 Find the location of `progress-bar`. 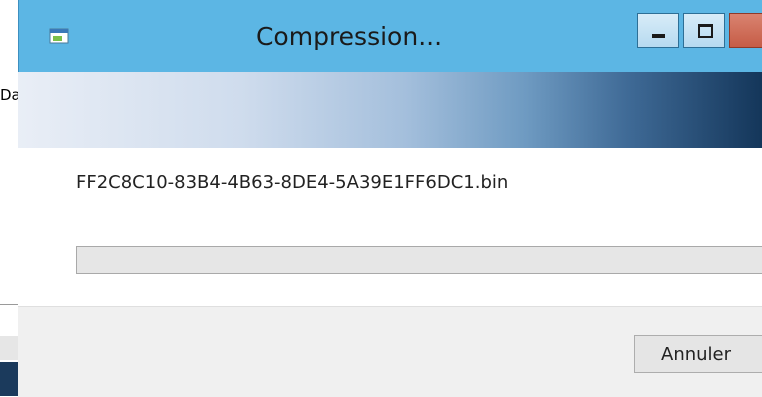

progress-bar is located at coordinates (419, 260).